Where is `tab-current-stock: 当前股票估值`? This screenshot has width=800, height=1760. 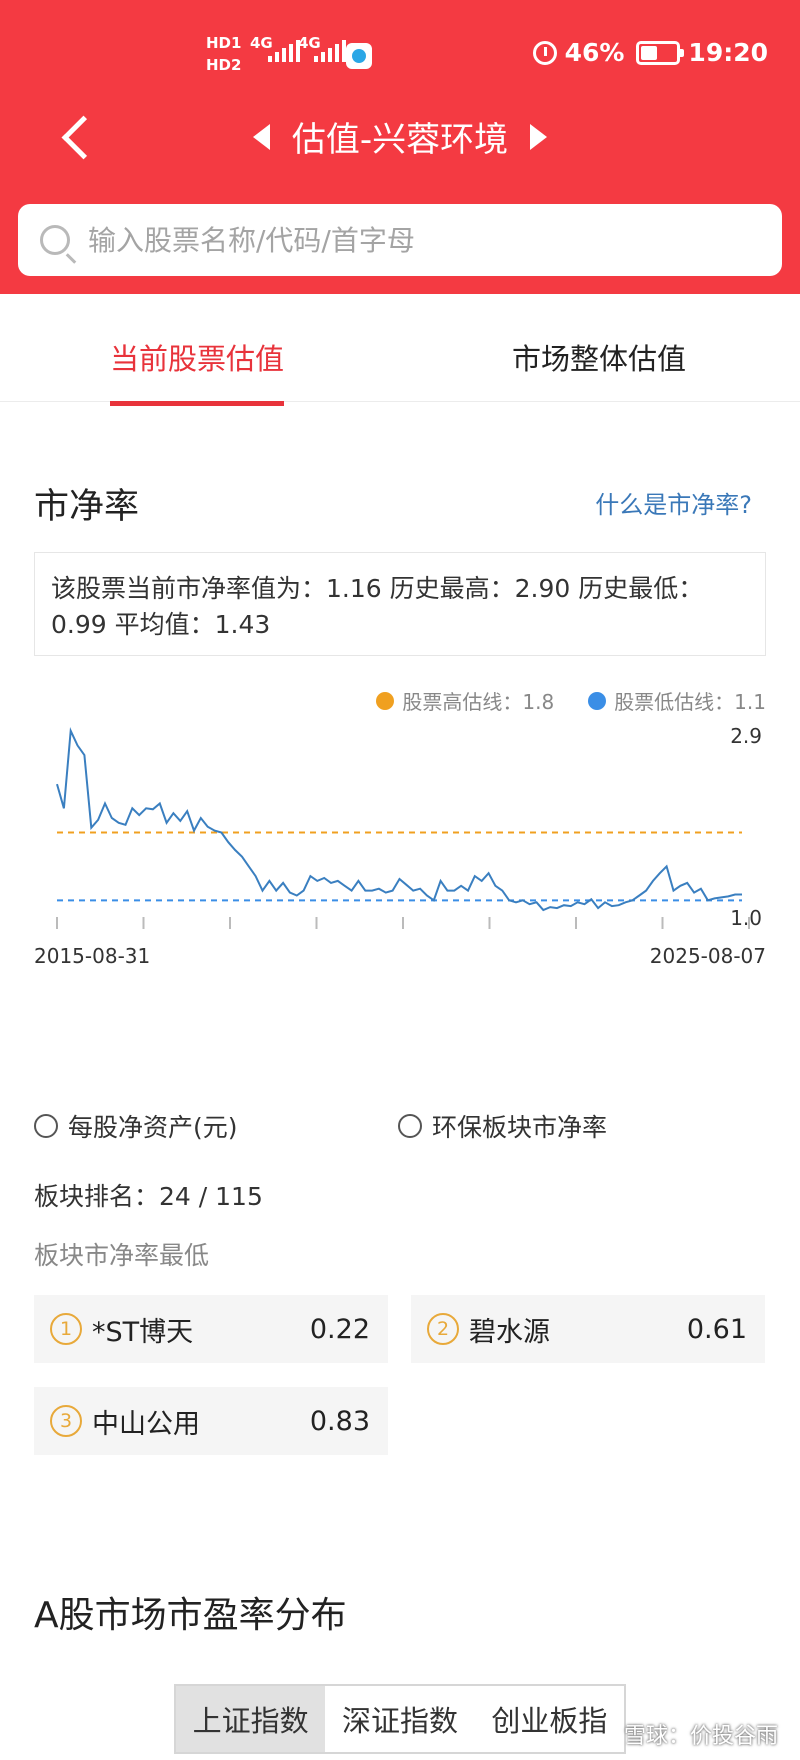
tab-current-stock: 当前股票估值 is located at coordinates (197, 371).